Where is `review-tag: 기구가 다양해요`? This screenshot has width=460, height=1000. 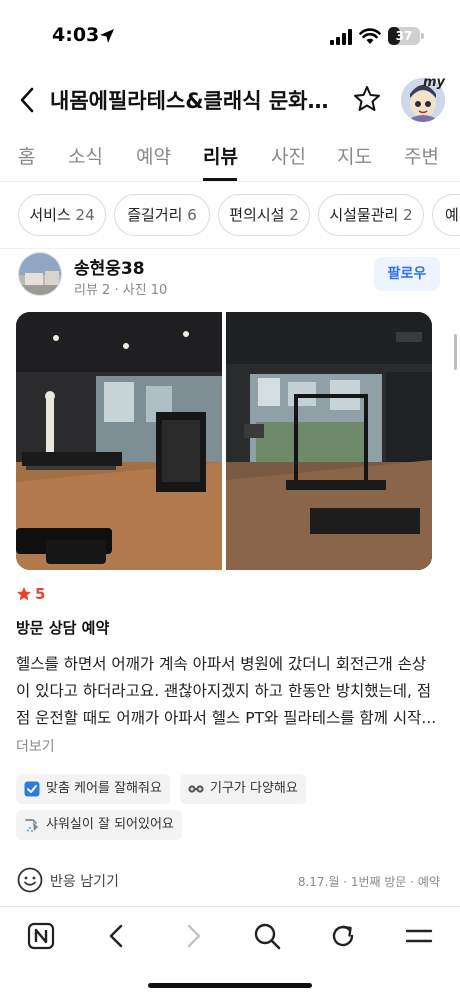 review-tag: 기구가 다양해요 is located at coordinates (243, 789).